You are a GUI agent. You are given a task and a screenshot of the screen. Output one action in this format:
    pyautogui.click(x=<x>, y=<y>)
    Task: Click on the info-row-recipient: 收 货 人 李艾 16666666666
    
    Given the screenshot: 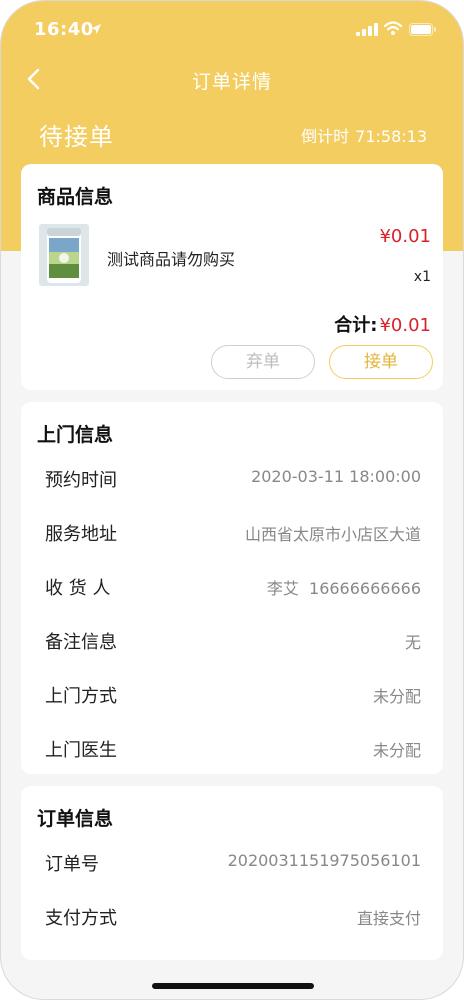 What is the action you would take?
    pyautogui.click(x=233, y=589)
    